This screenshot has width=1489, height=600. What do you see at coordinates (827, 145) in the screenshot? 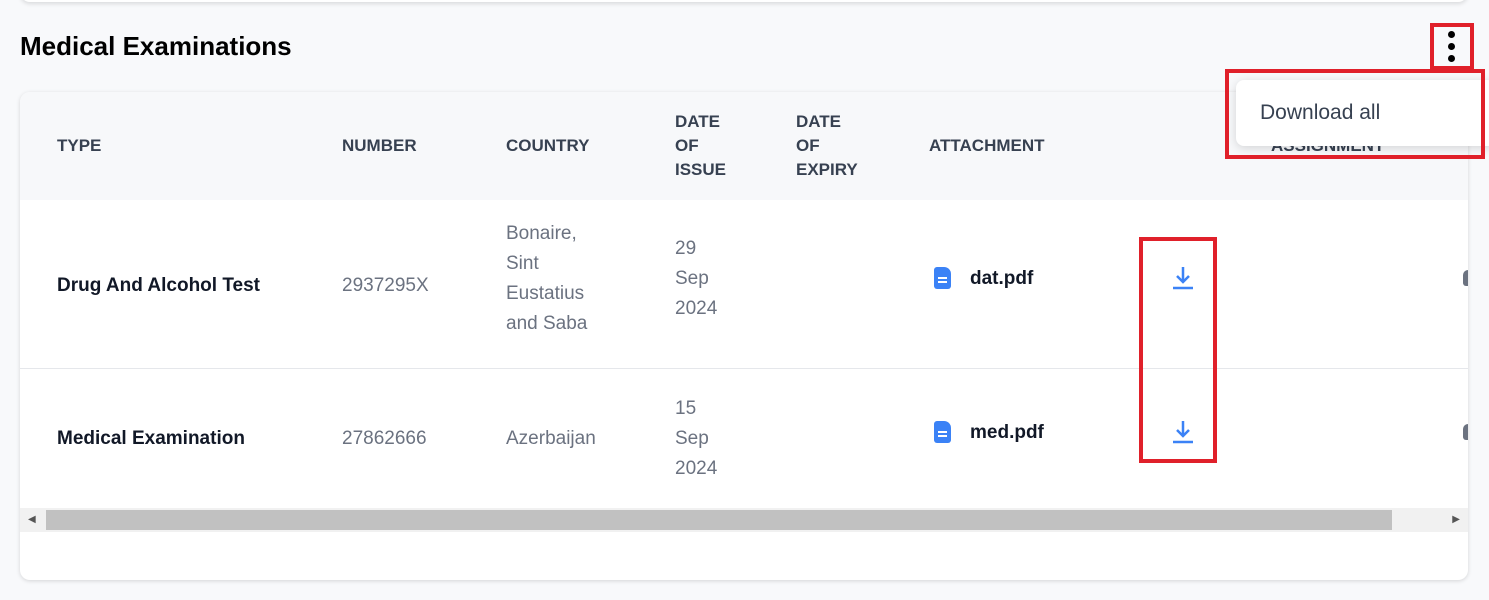
I see `header-date-of-expiry: DATE OF EXPIRY` at bounding box center [827, 145].